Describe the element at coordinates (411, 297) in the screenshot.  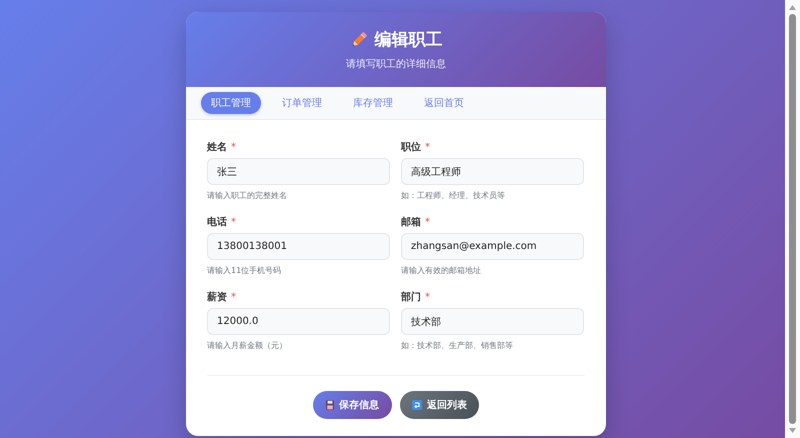
I see `field-label: 部门` at that location.